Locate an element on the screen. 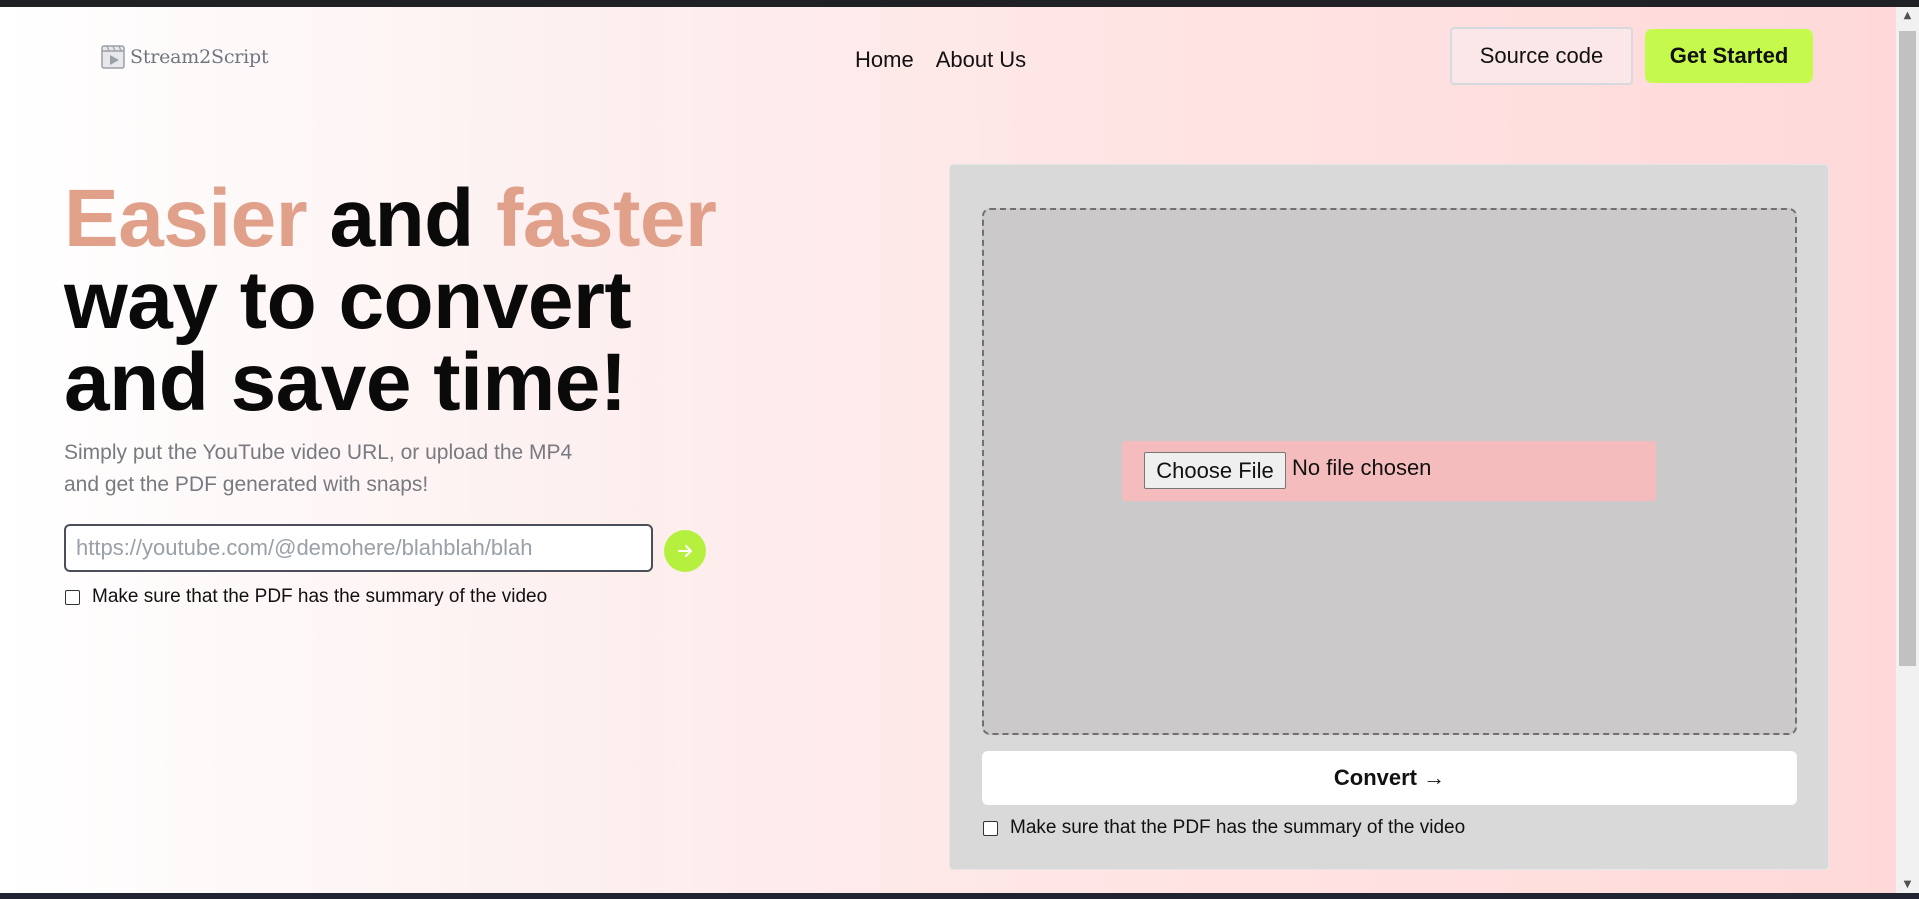 The image size is (1919, 899). hero-title-easier: Easier is located at coordinates (186, 218).